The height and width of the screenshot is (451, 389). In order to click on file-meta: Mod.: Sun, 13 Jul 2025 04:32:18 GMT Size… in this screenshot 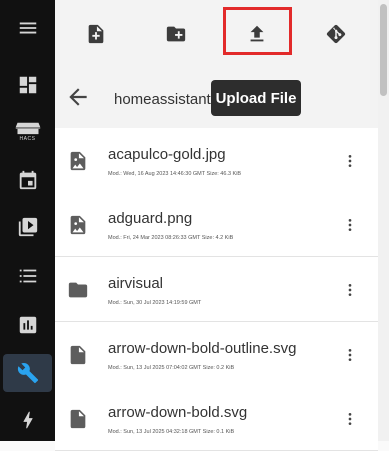, I will do `click(171, 432)`.